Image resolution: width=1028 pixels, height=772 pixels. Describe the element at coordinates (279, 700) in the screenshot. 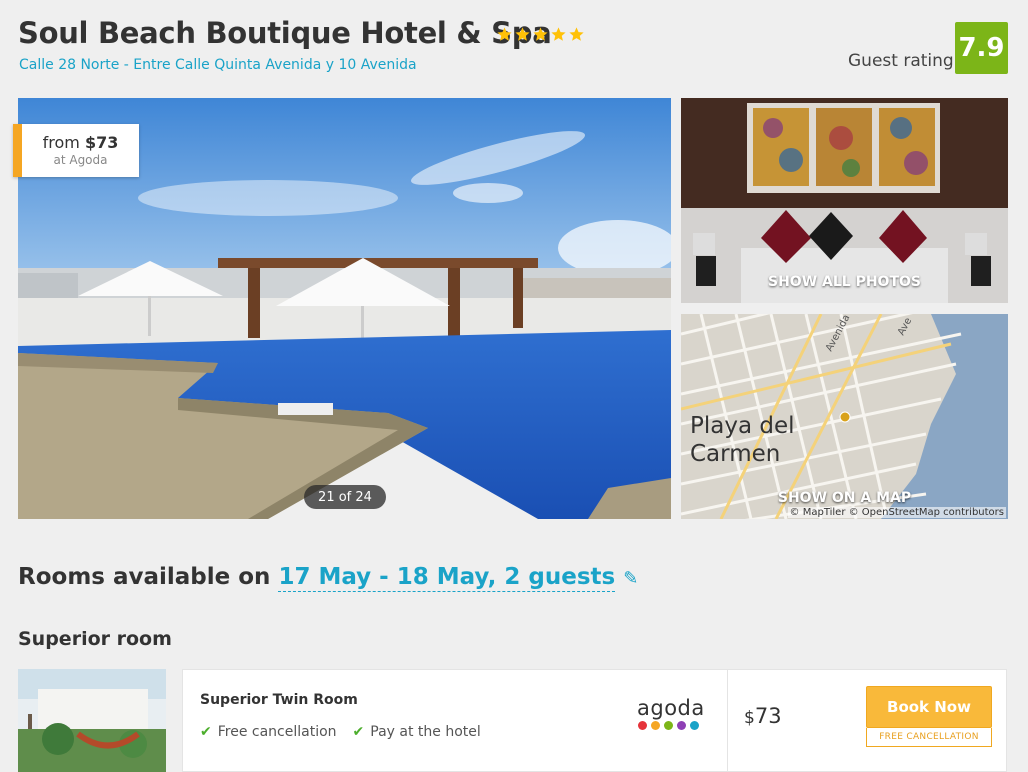

I see `offer-room-name: Superior Twin Room` at that location.